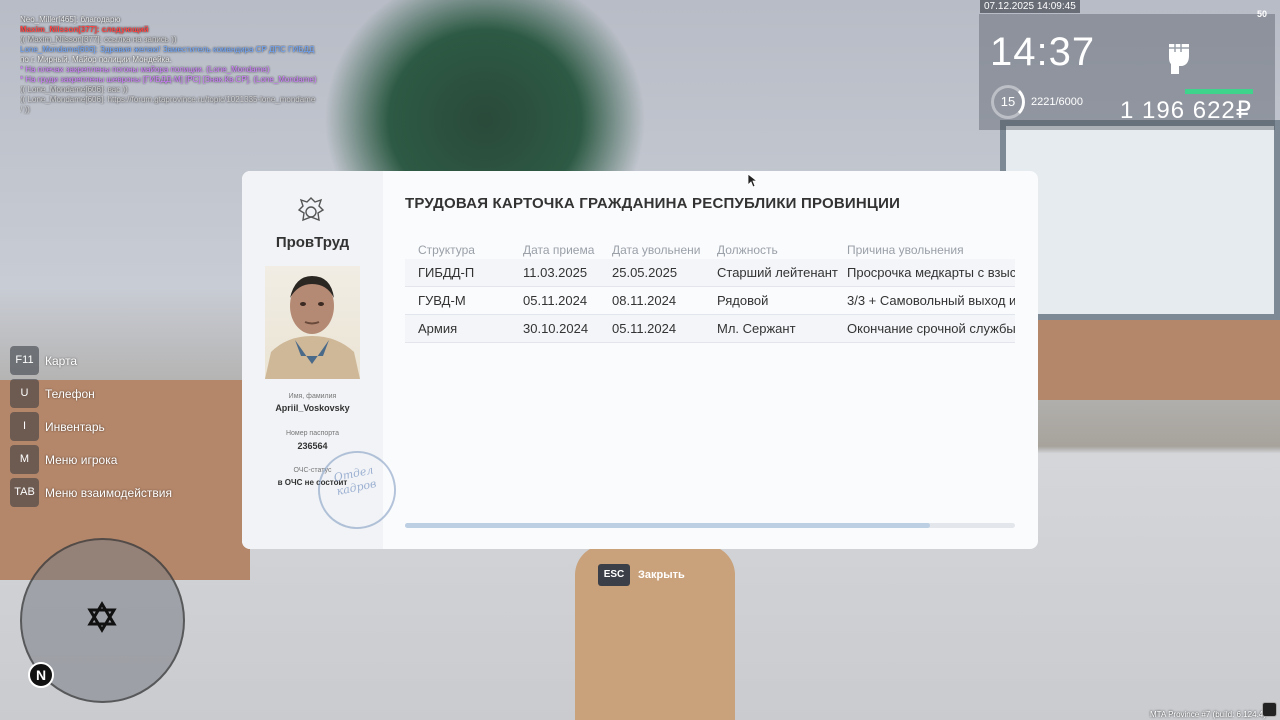 Image resolution: width=1280 pixels, height=720 pixels. I want to click on chat-line: Neo_Miller[465]: благодарю, so click(70, 19).